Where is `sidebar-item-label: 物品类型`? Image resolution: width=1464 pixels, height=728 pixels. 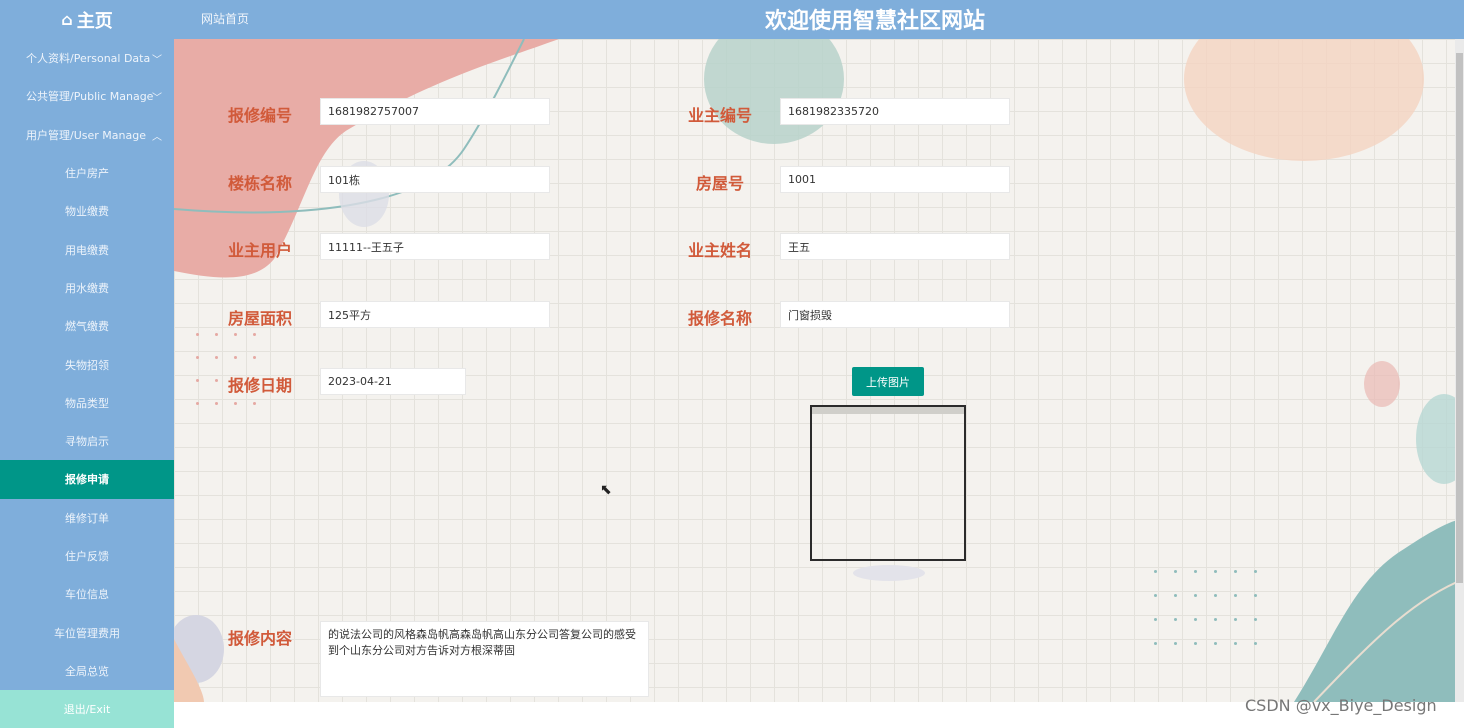 sidebar-item-label: 物品类型 is located at coordinates (87, 403).